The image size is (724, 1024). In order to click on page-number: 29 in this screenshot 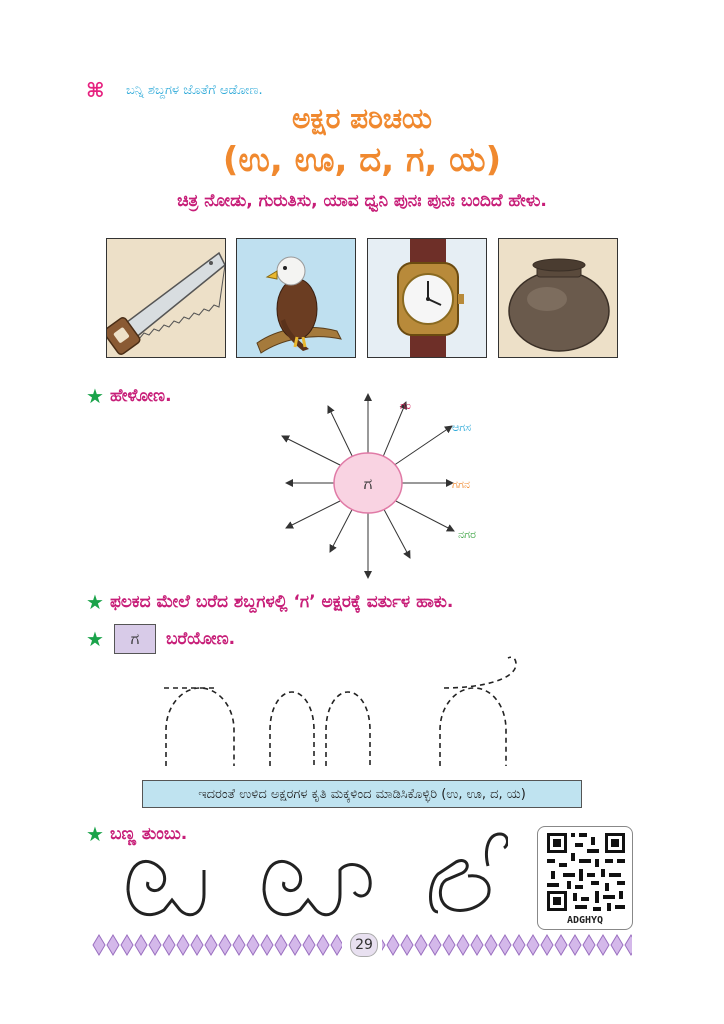, I will do `click(364, 945)`.